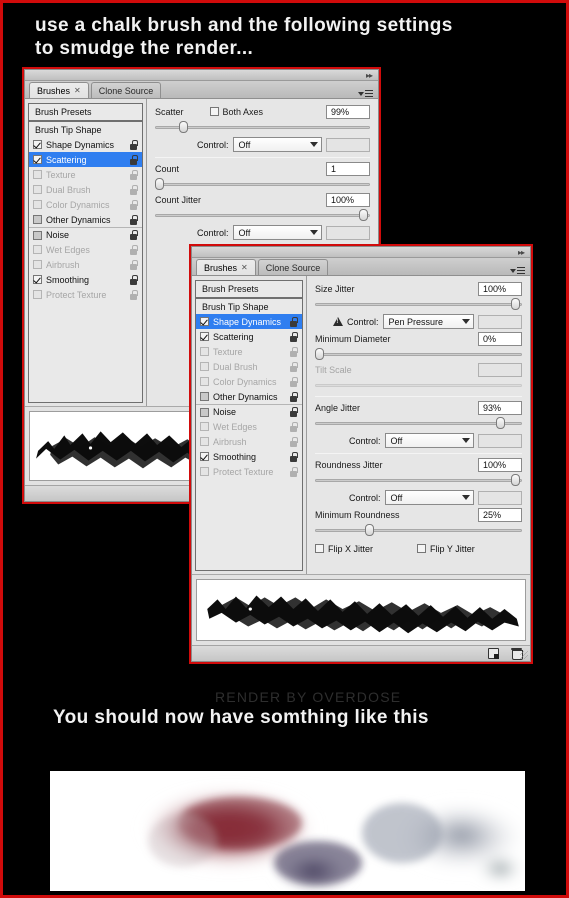  What do you see at coordinates (348, 199) in the screenshot?
I see `count-jitter-value-input: 100%` at bounding box center [348, 199].